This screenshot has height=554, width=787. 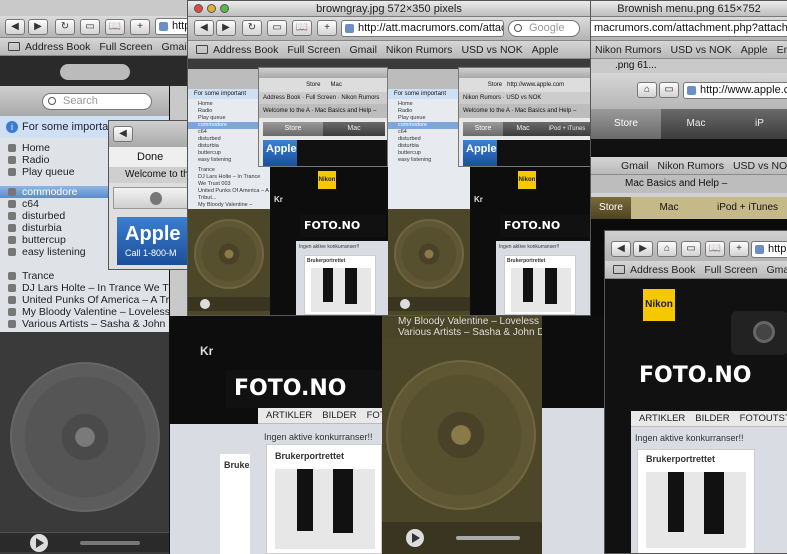 I want to click on bookmark-gmail: Gmai, so click(x=776, y=269).